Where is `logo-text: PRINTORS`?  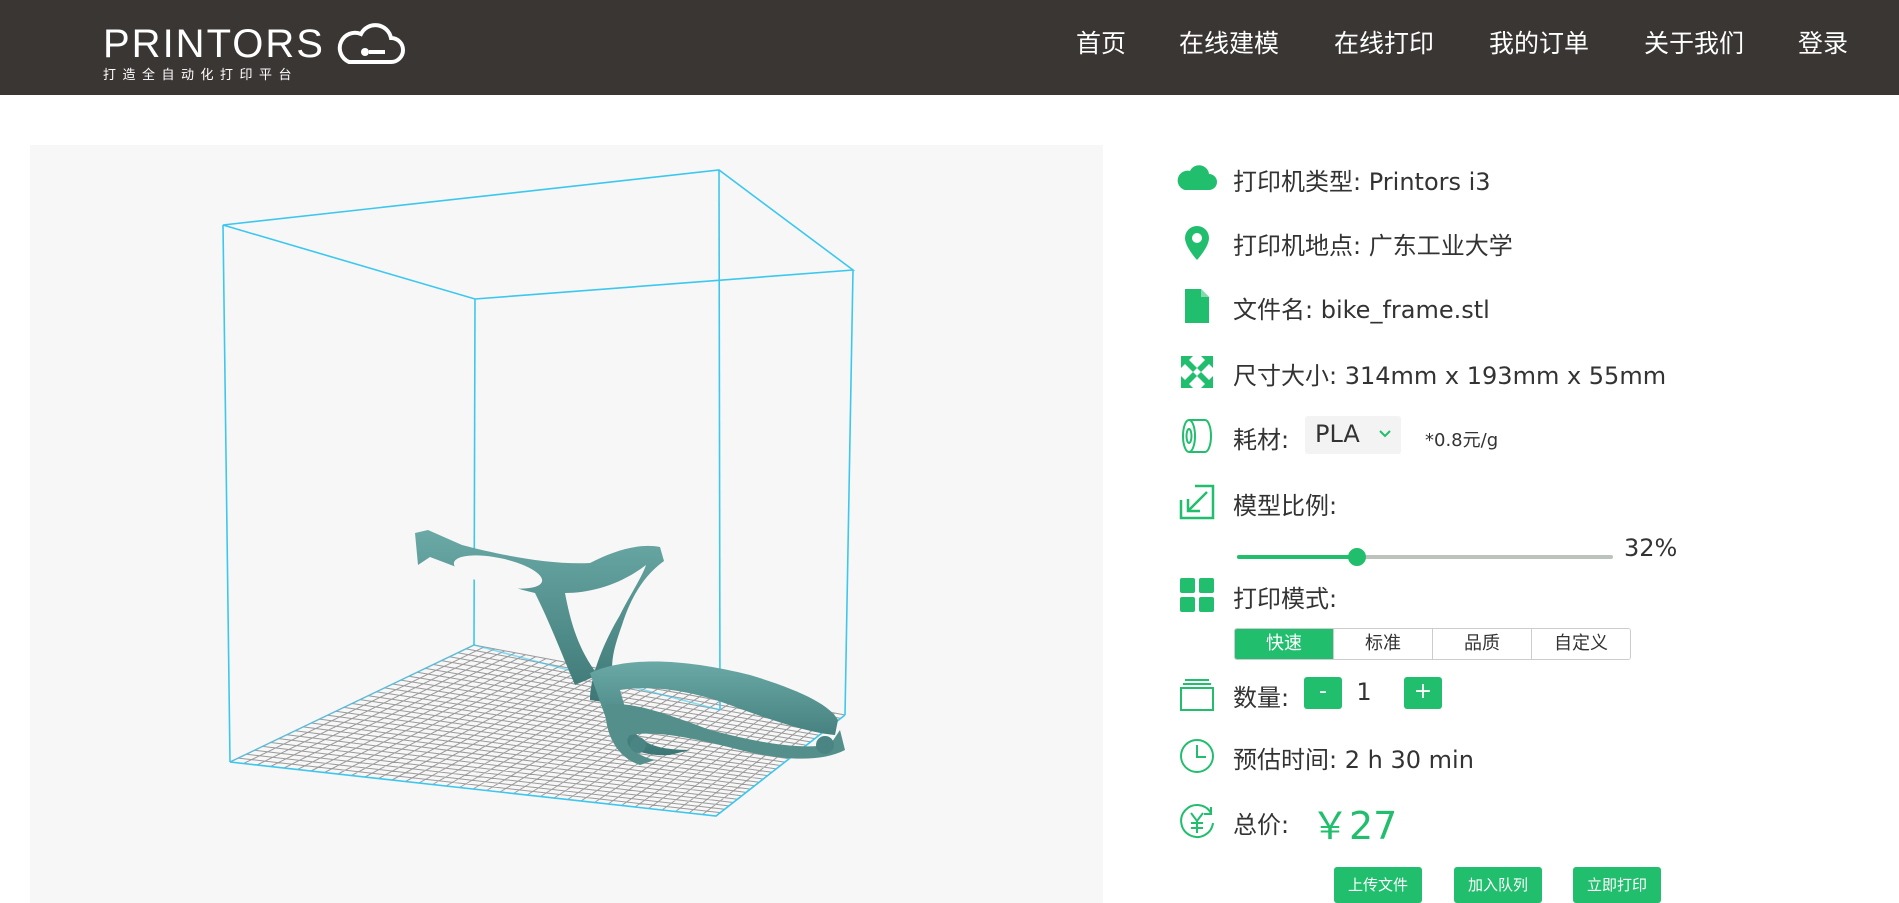 logo-text: PRINTORS is located at coordinates (214, 44).